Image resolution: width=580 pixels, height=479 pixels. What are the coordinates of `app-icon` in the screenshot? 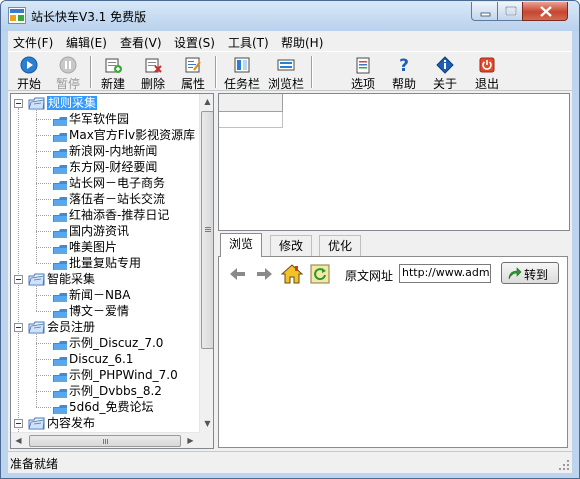 It's located at (17, 15).